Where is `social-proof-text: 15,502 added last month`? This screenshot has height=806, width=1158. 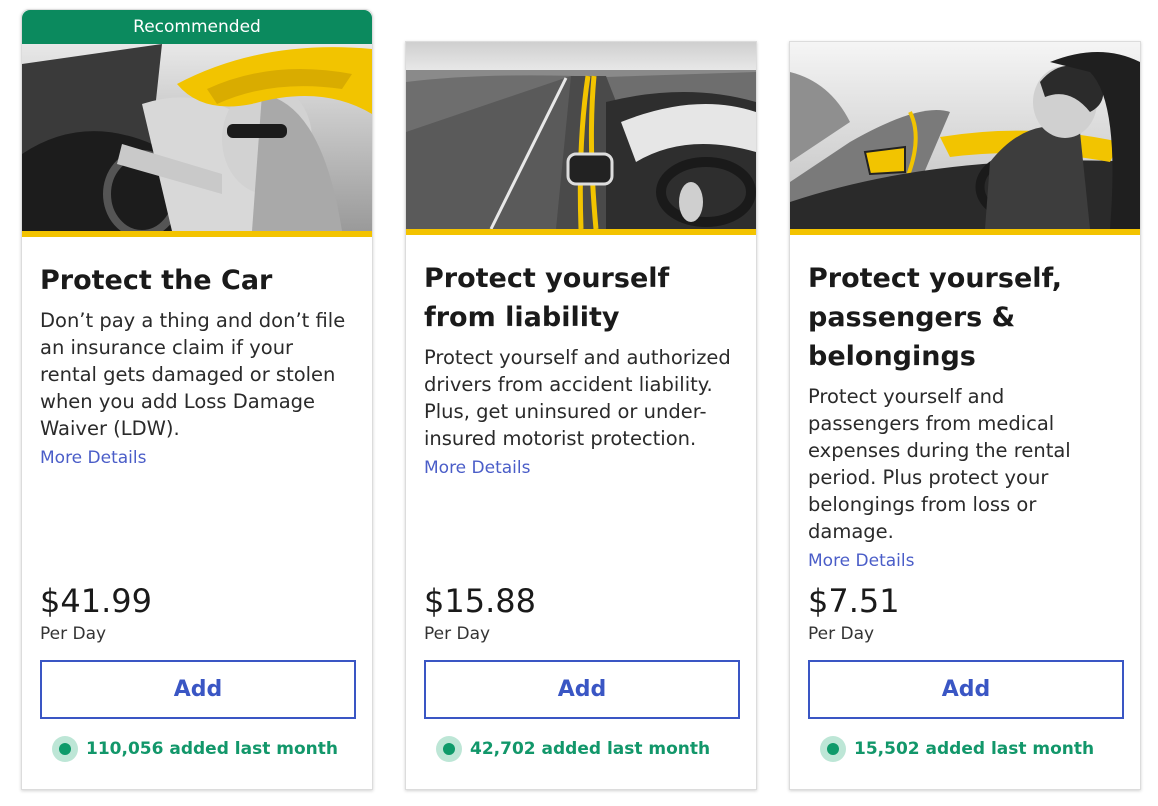
social-proof-text: 15,502 added last month is located at coordinates (974, 749).